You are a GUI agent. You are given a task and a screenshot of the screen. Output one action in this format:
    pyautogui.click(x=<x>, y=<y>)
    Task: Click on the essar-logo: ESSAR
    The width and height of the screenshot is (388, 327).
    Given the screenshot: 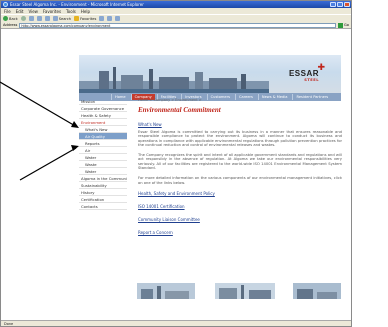 What is the action you would take?
    pyautogui.click(x=304, y=73)
    